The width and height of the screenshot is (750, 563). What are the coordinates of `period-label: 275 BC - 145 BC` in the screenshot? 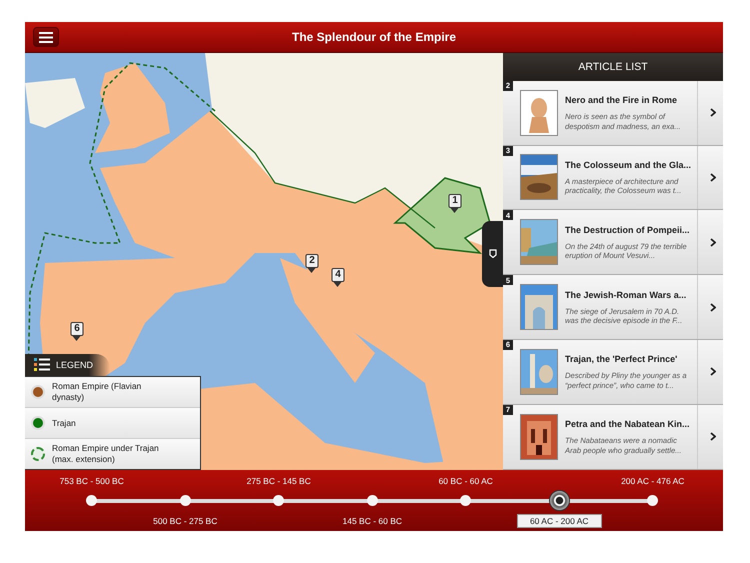 It's located at (278, 481).